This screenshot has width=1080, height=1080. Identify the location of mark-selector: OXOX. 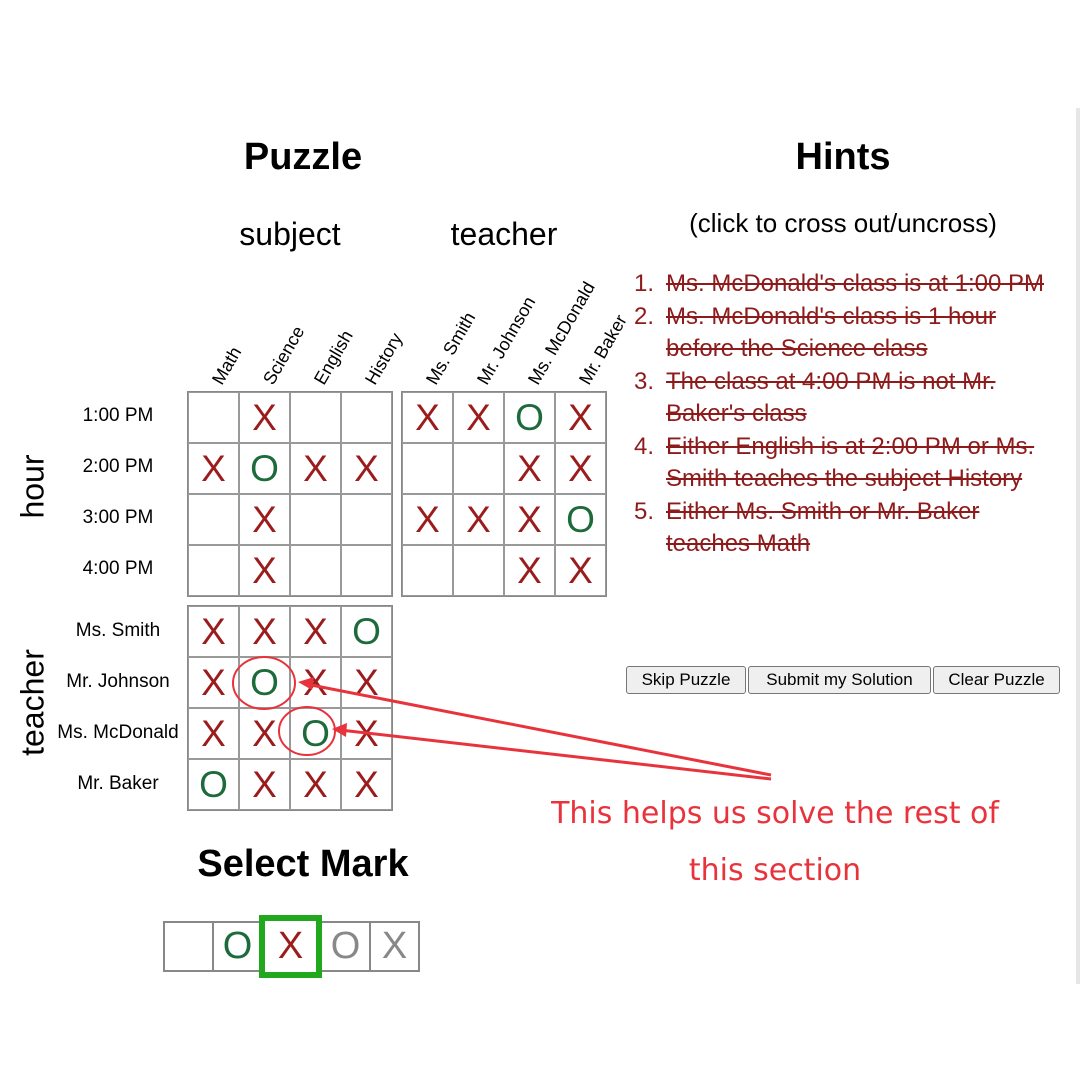
(291, 946).